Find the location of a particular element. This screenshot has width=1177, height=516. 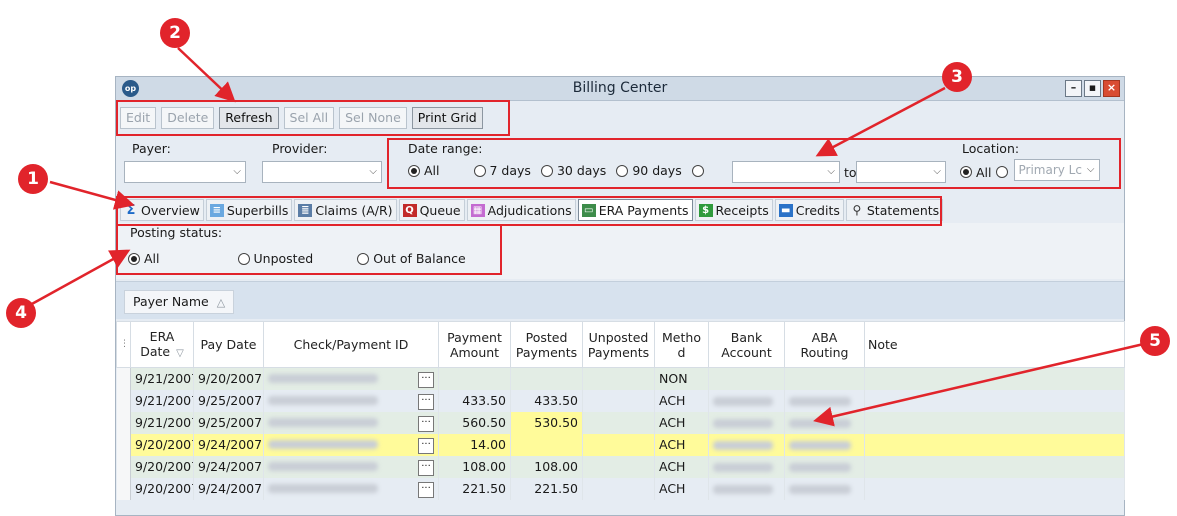

callout-badge-4: 4 is located at coordinates (21, 313).